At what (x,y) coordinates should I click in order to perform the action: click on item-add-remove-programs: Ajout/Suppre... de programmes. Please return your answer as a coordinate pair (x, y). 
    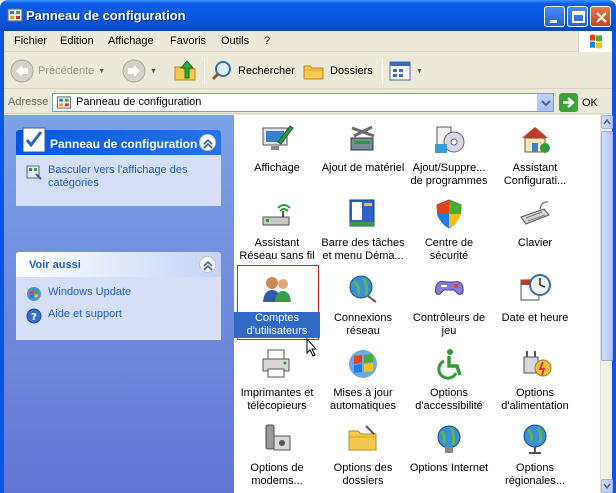
    Looking at the image, I should click on (449, 155).